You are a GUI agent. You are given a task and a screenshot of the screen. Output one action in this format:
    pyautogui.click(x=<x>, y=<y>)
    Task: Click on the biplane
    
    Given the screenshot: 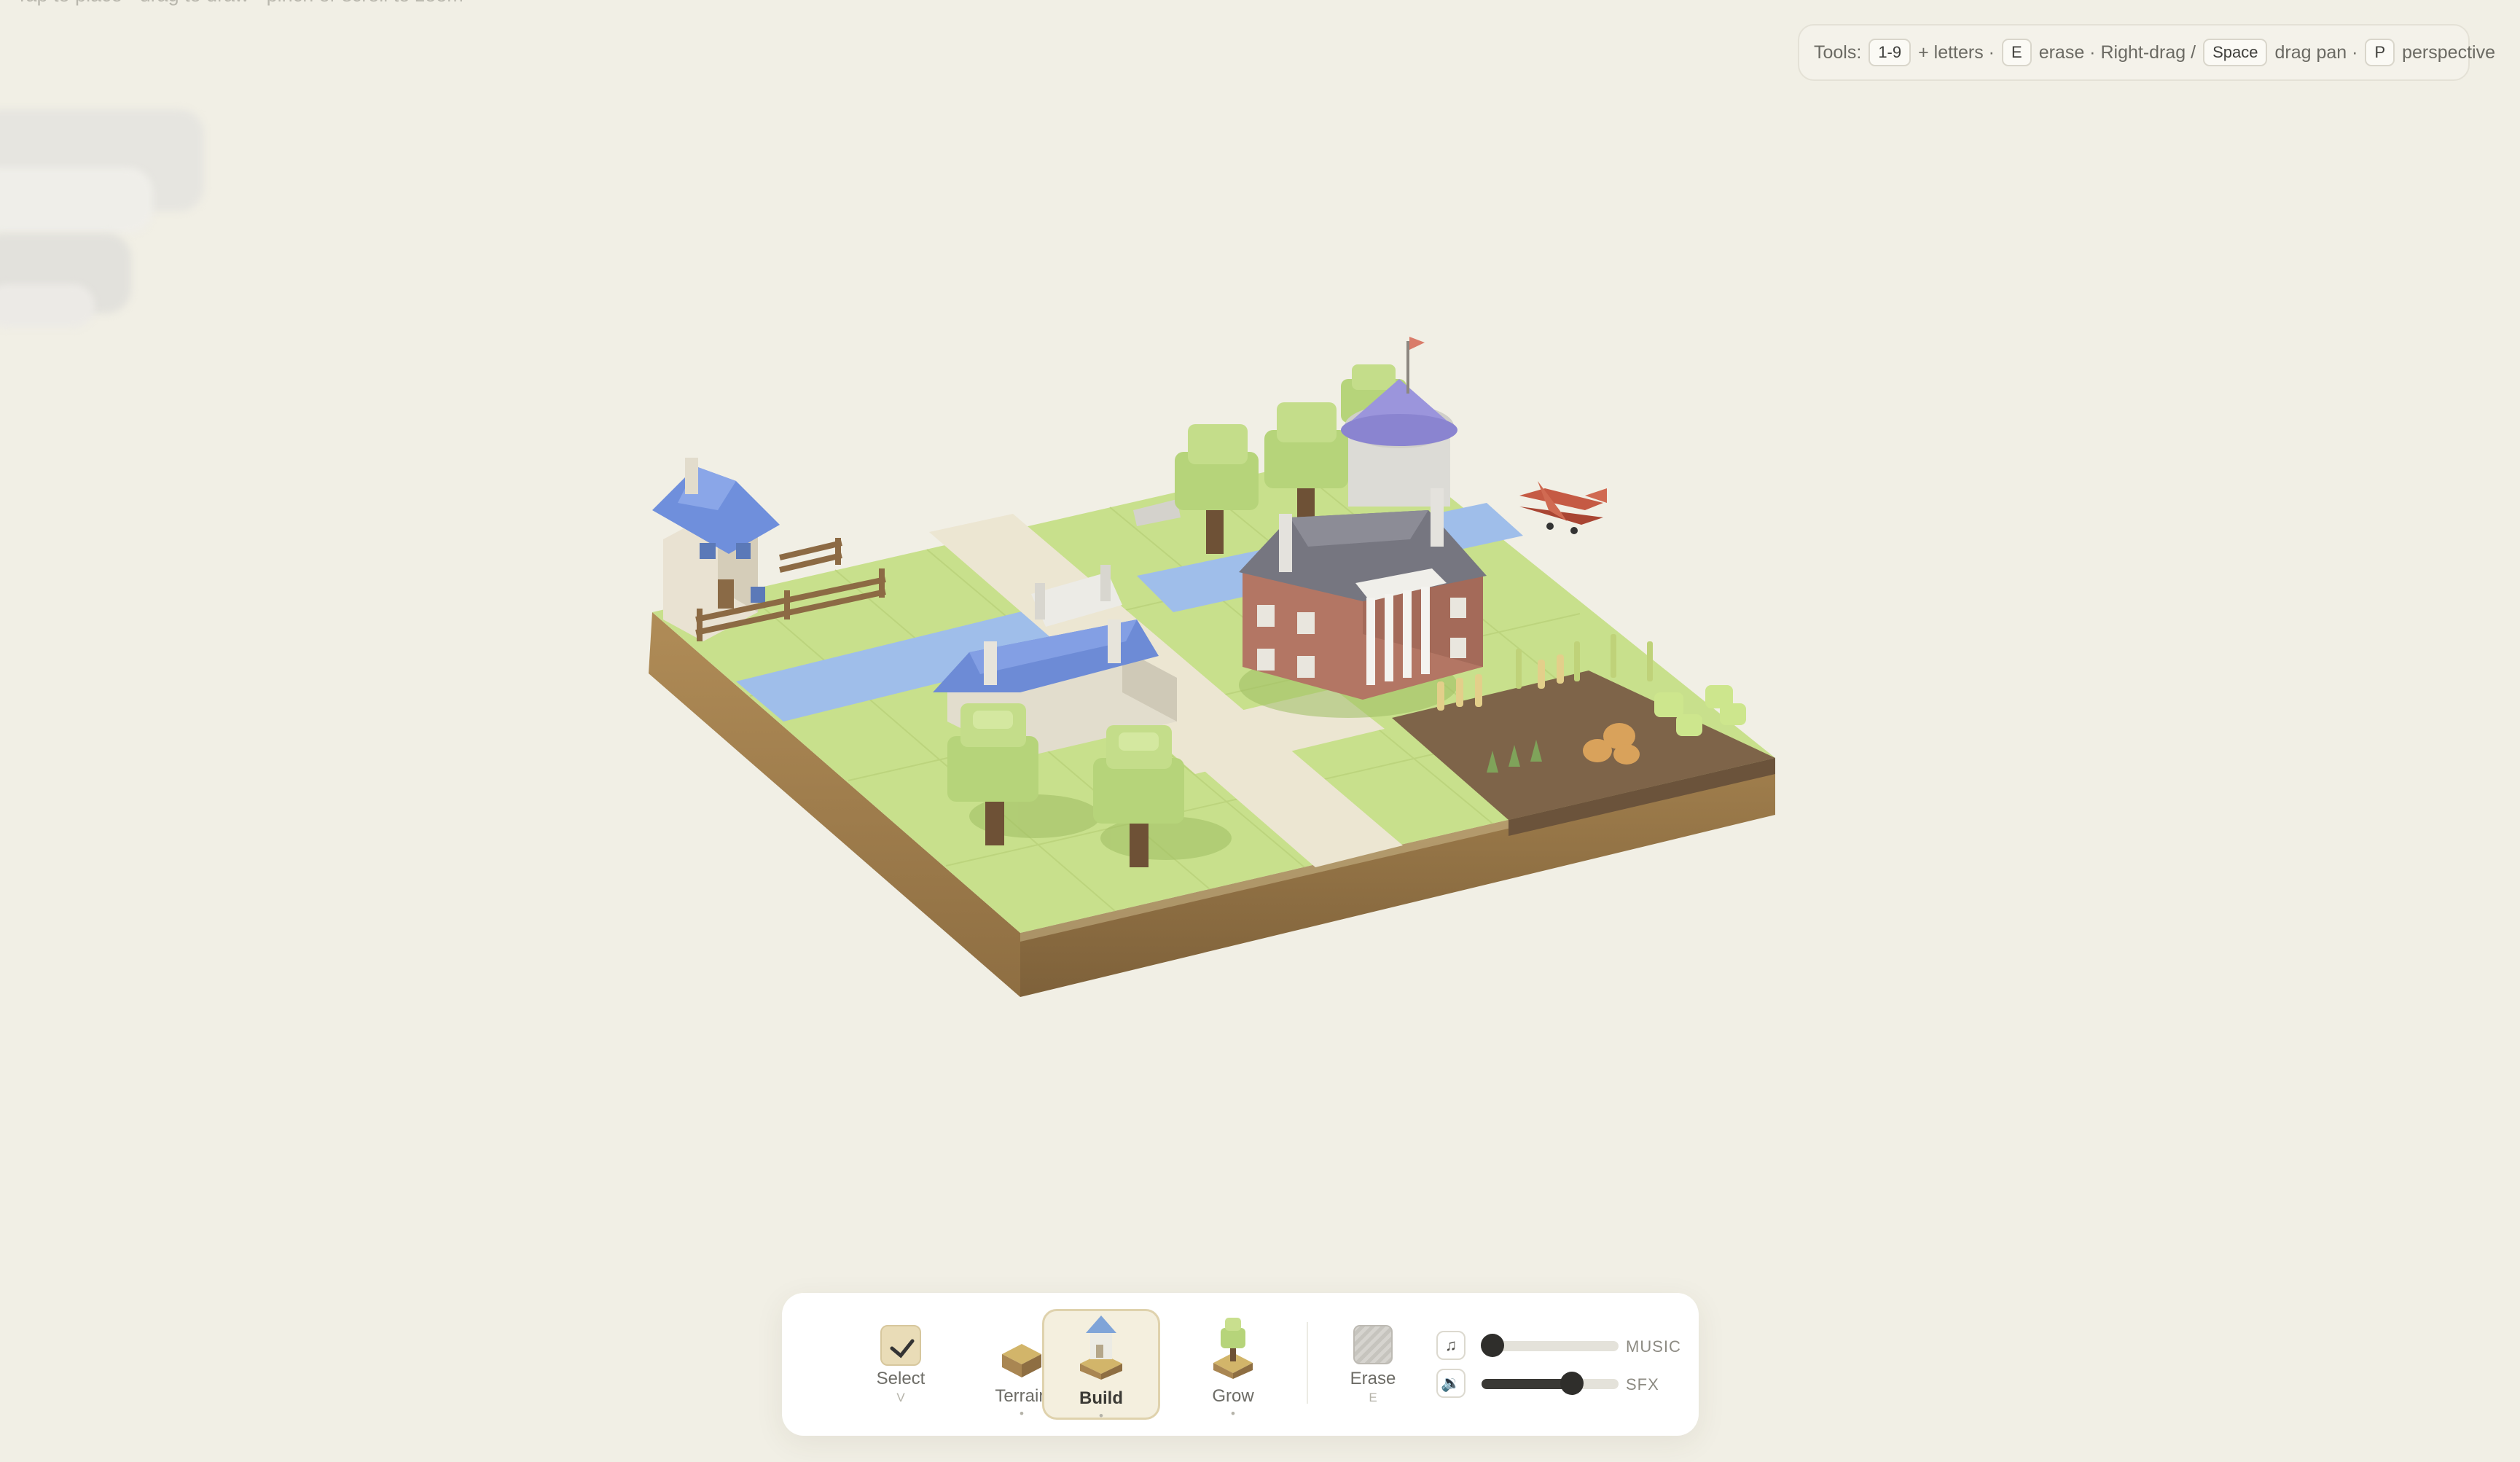 What is the action you would take?
    pyautogui.click(x=1563, y=507)
    